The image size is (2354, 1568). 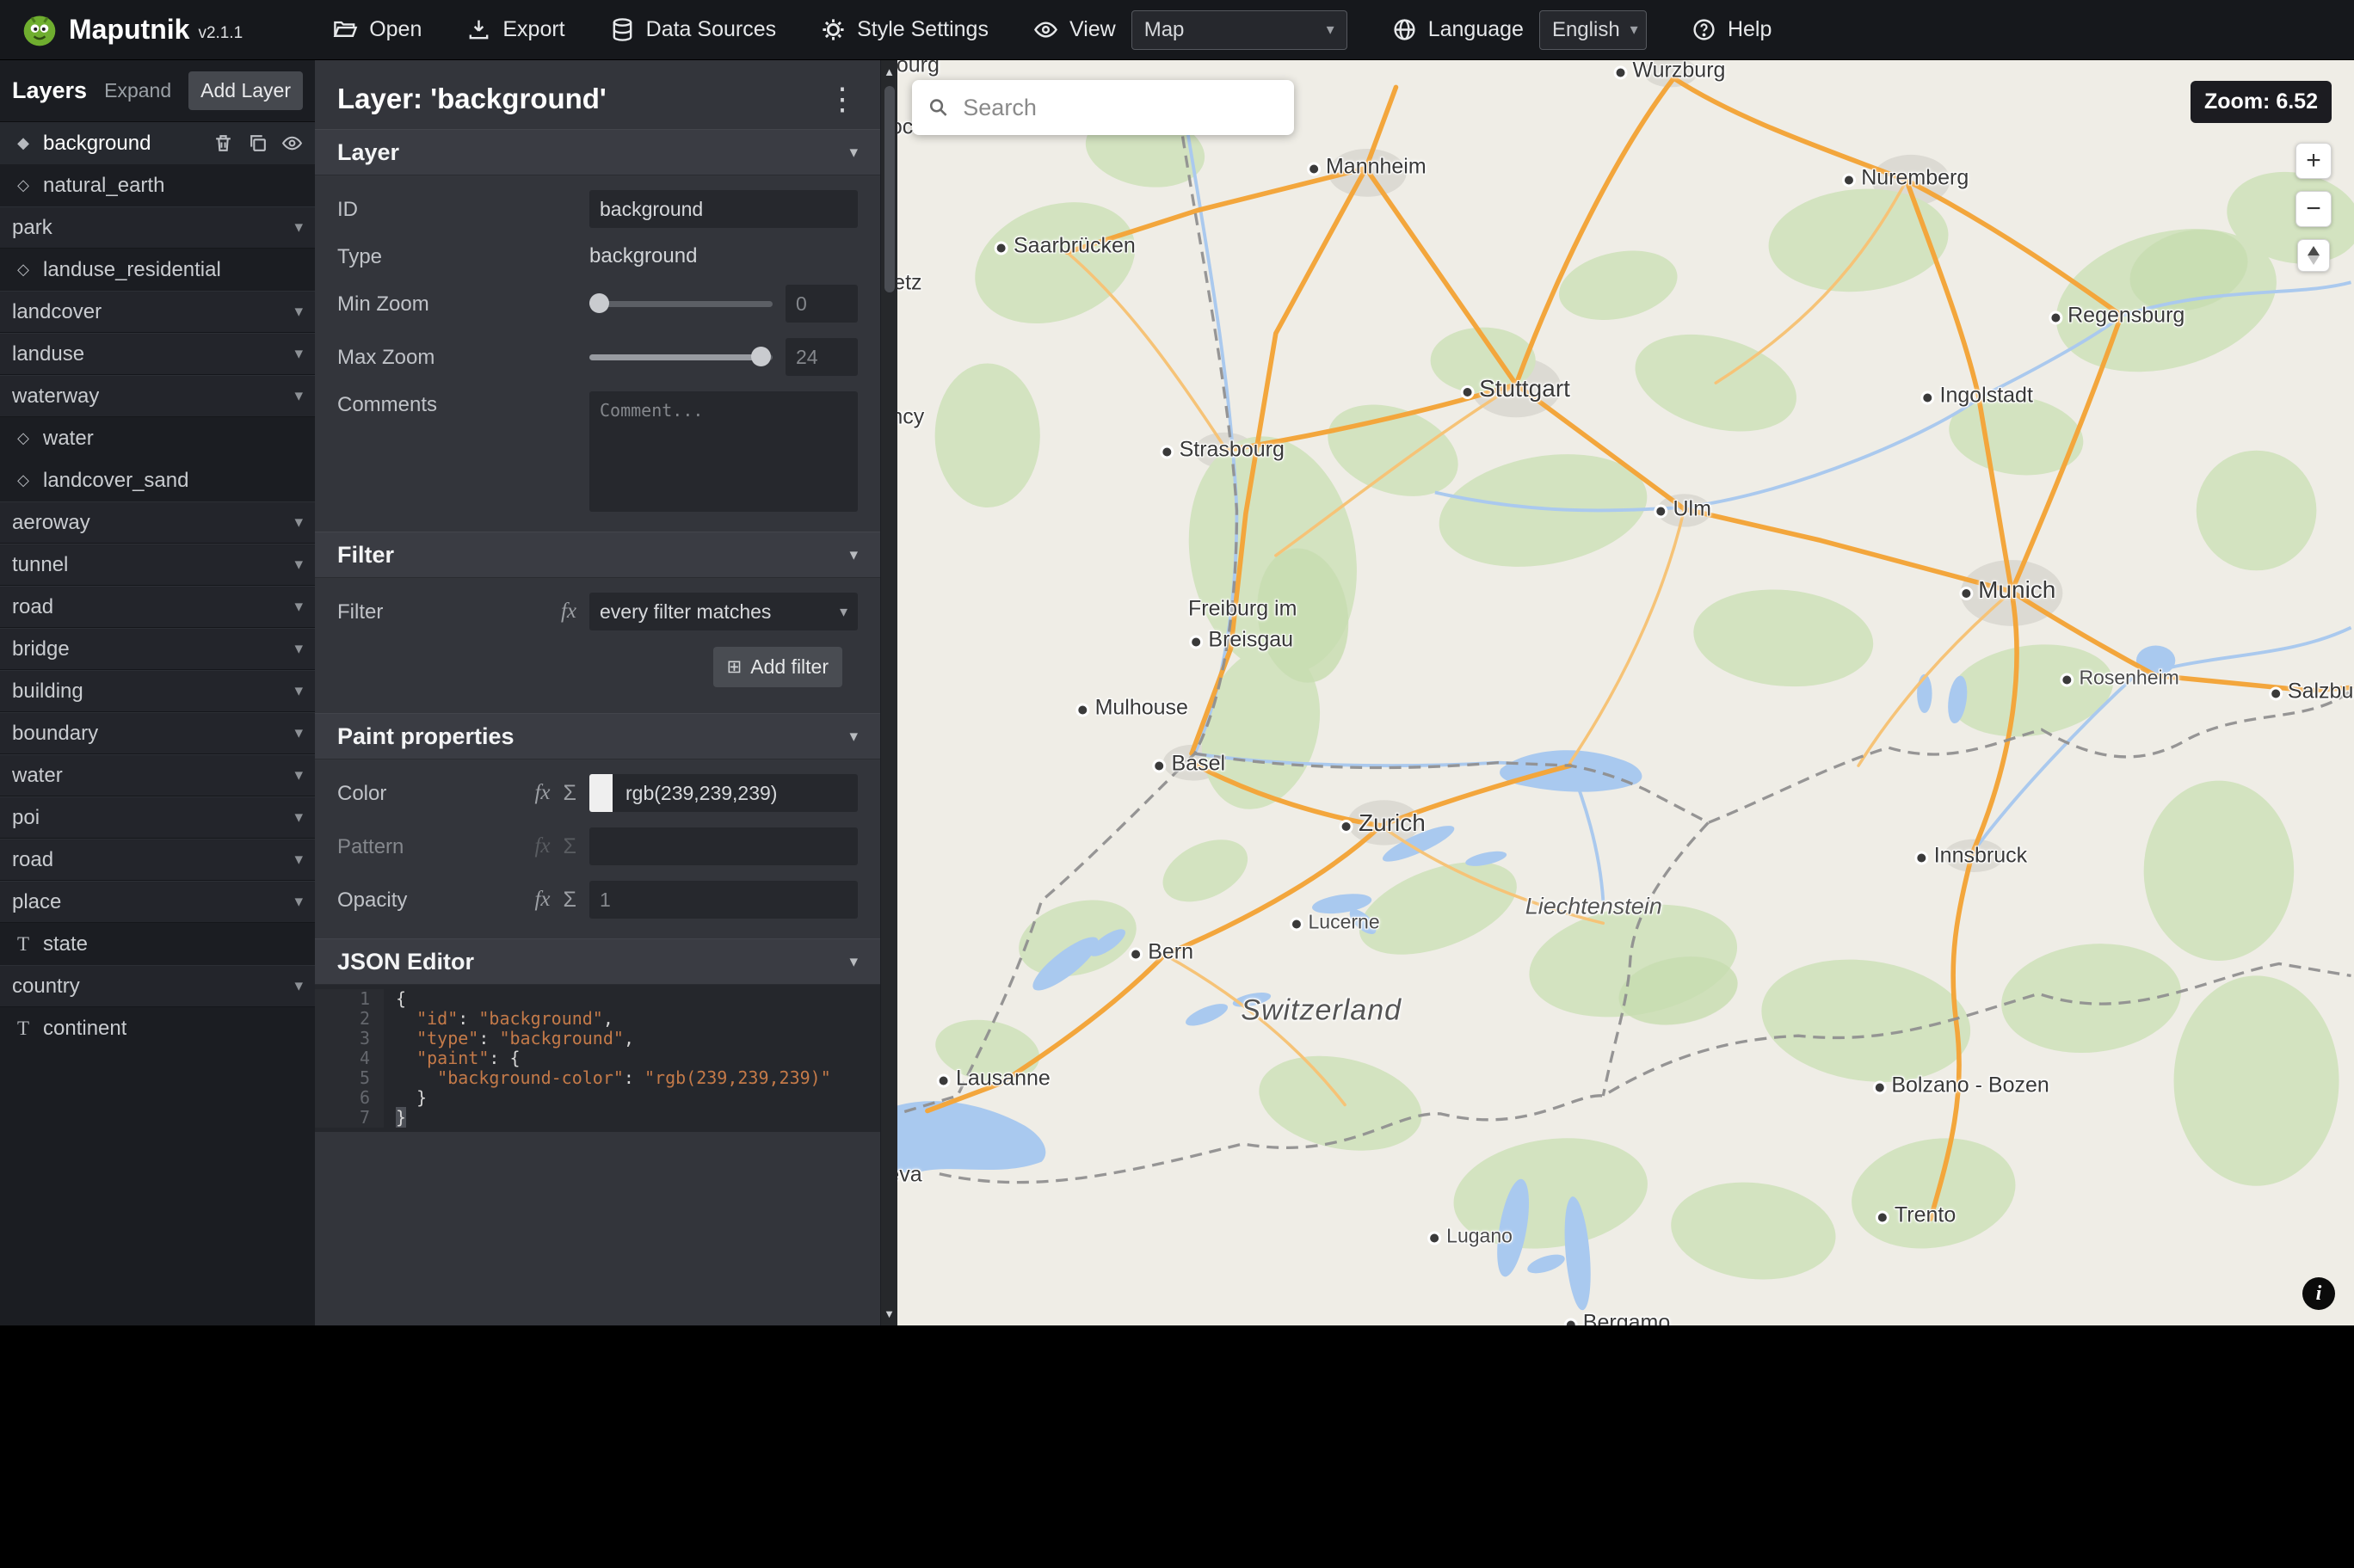 What do you see at coordinates (23, 185) in the screenshot?
I see `fill-layer-icon: ◇` at bounding box center [23, 185].